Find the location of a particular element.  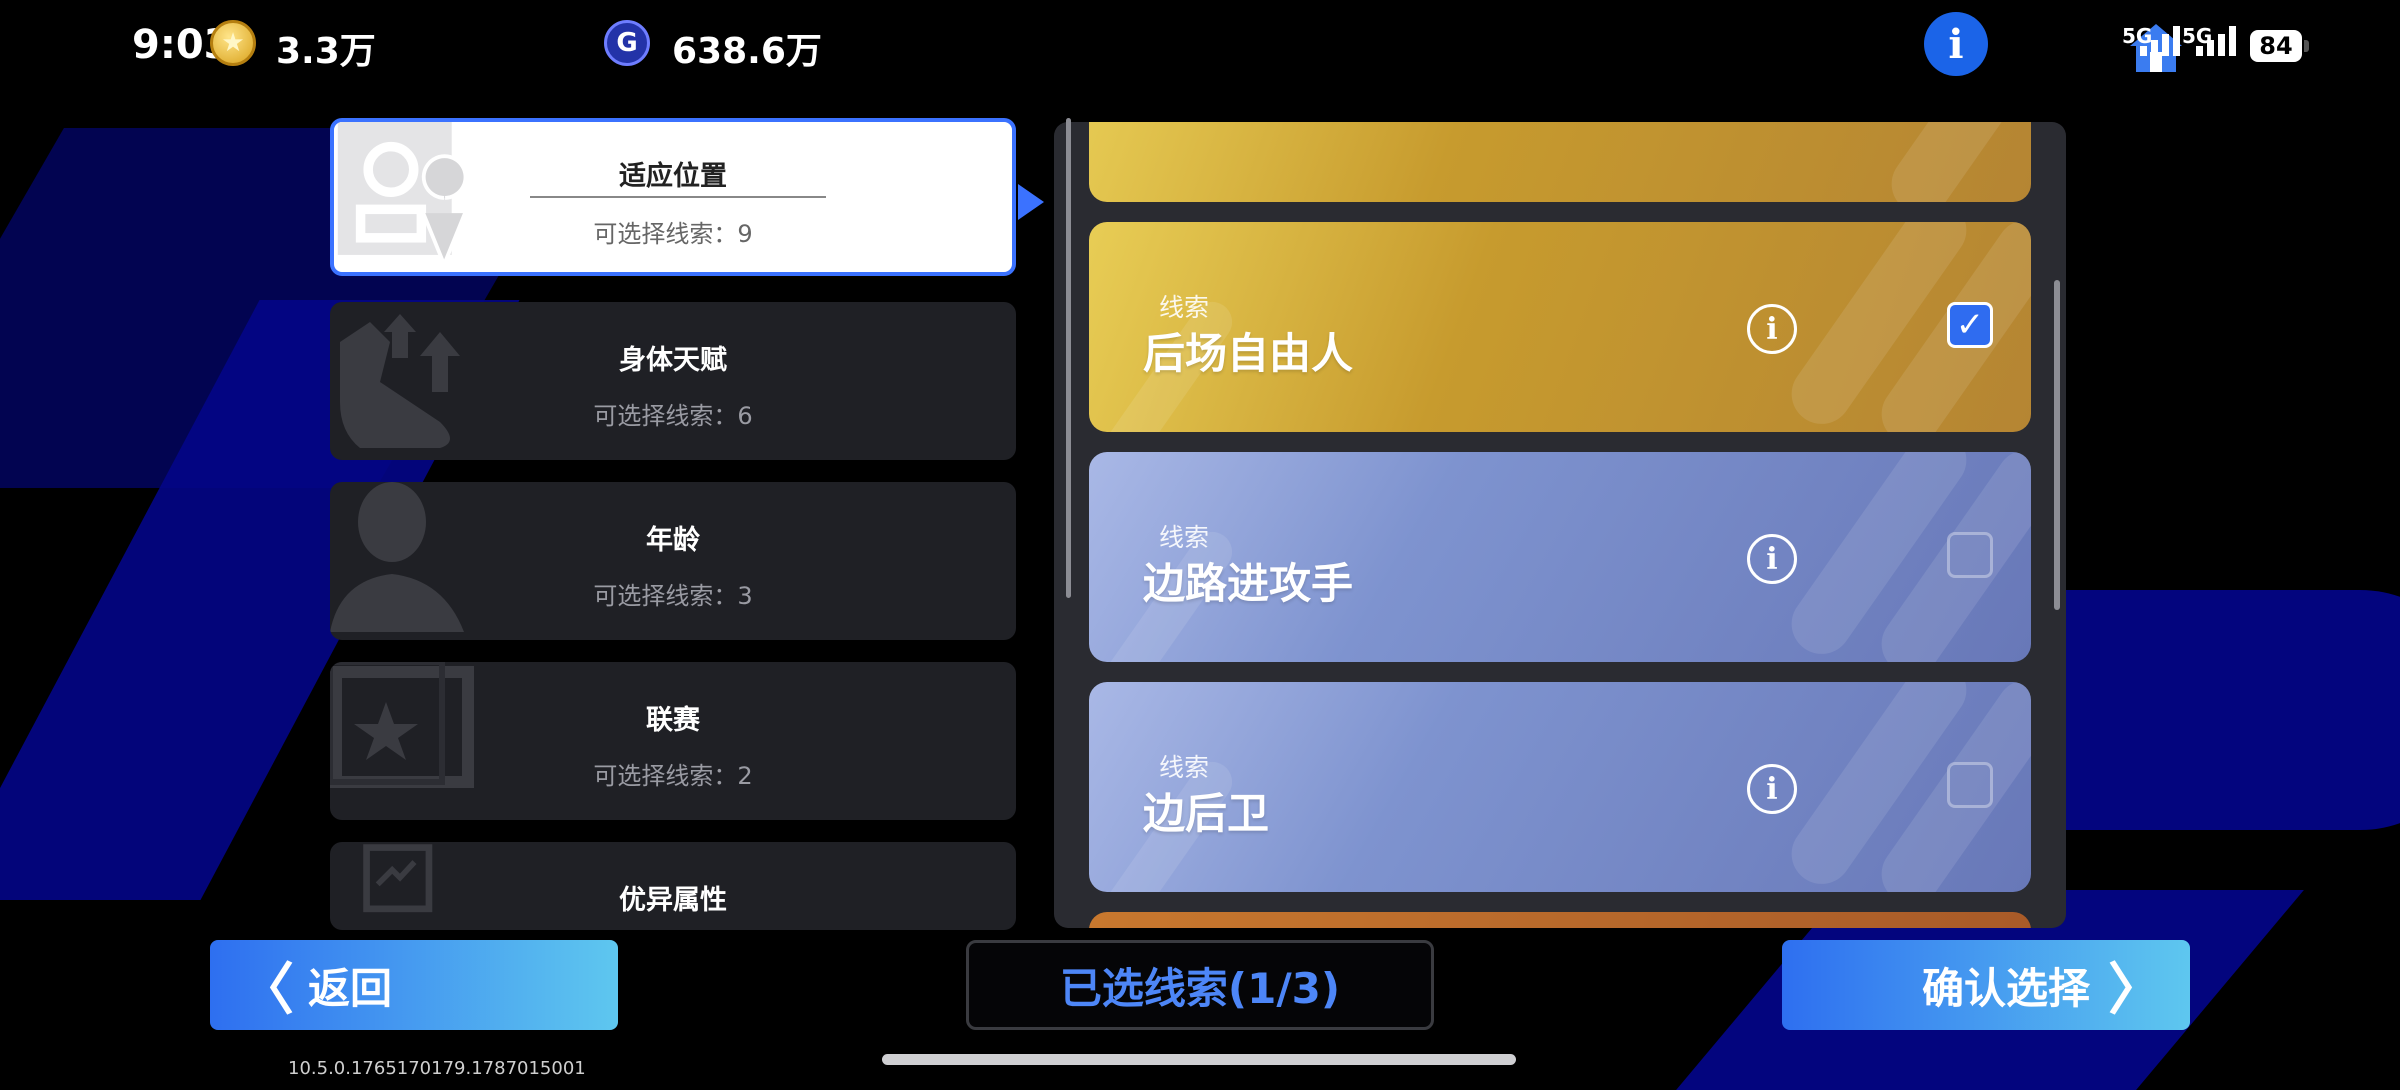

person-silhouette-icon is located at coordinates (397, 557).